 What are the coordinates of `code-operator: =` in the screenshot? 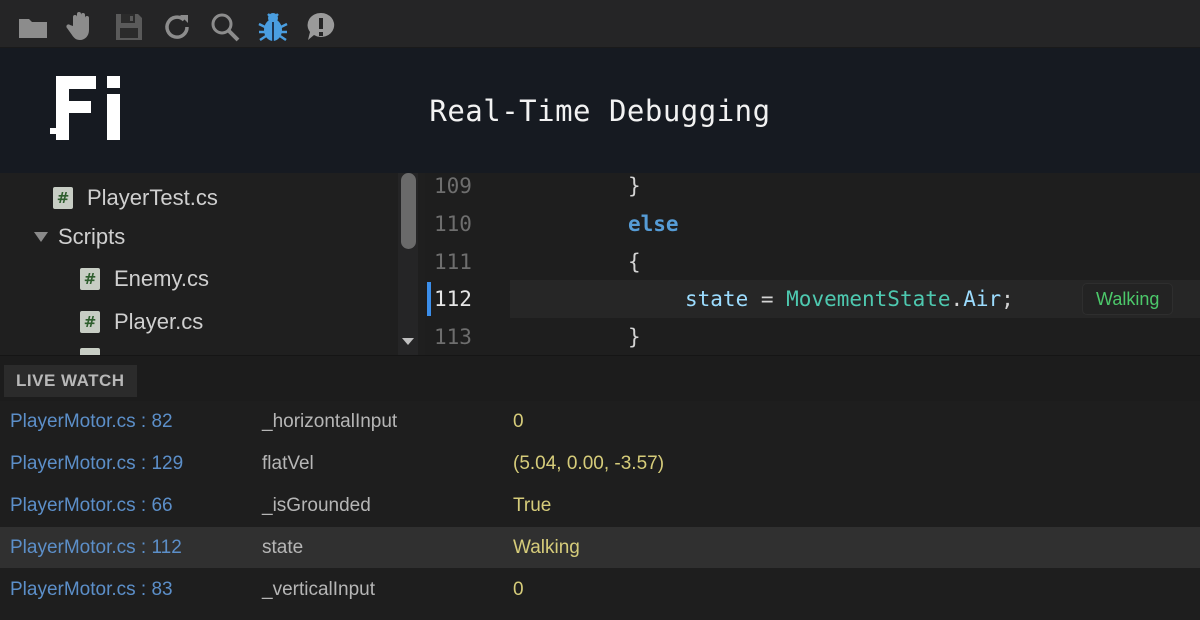 It's located at (767, 299).